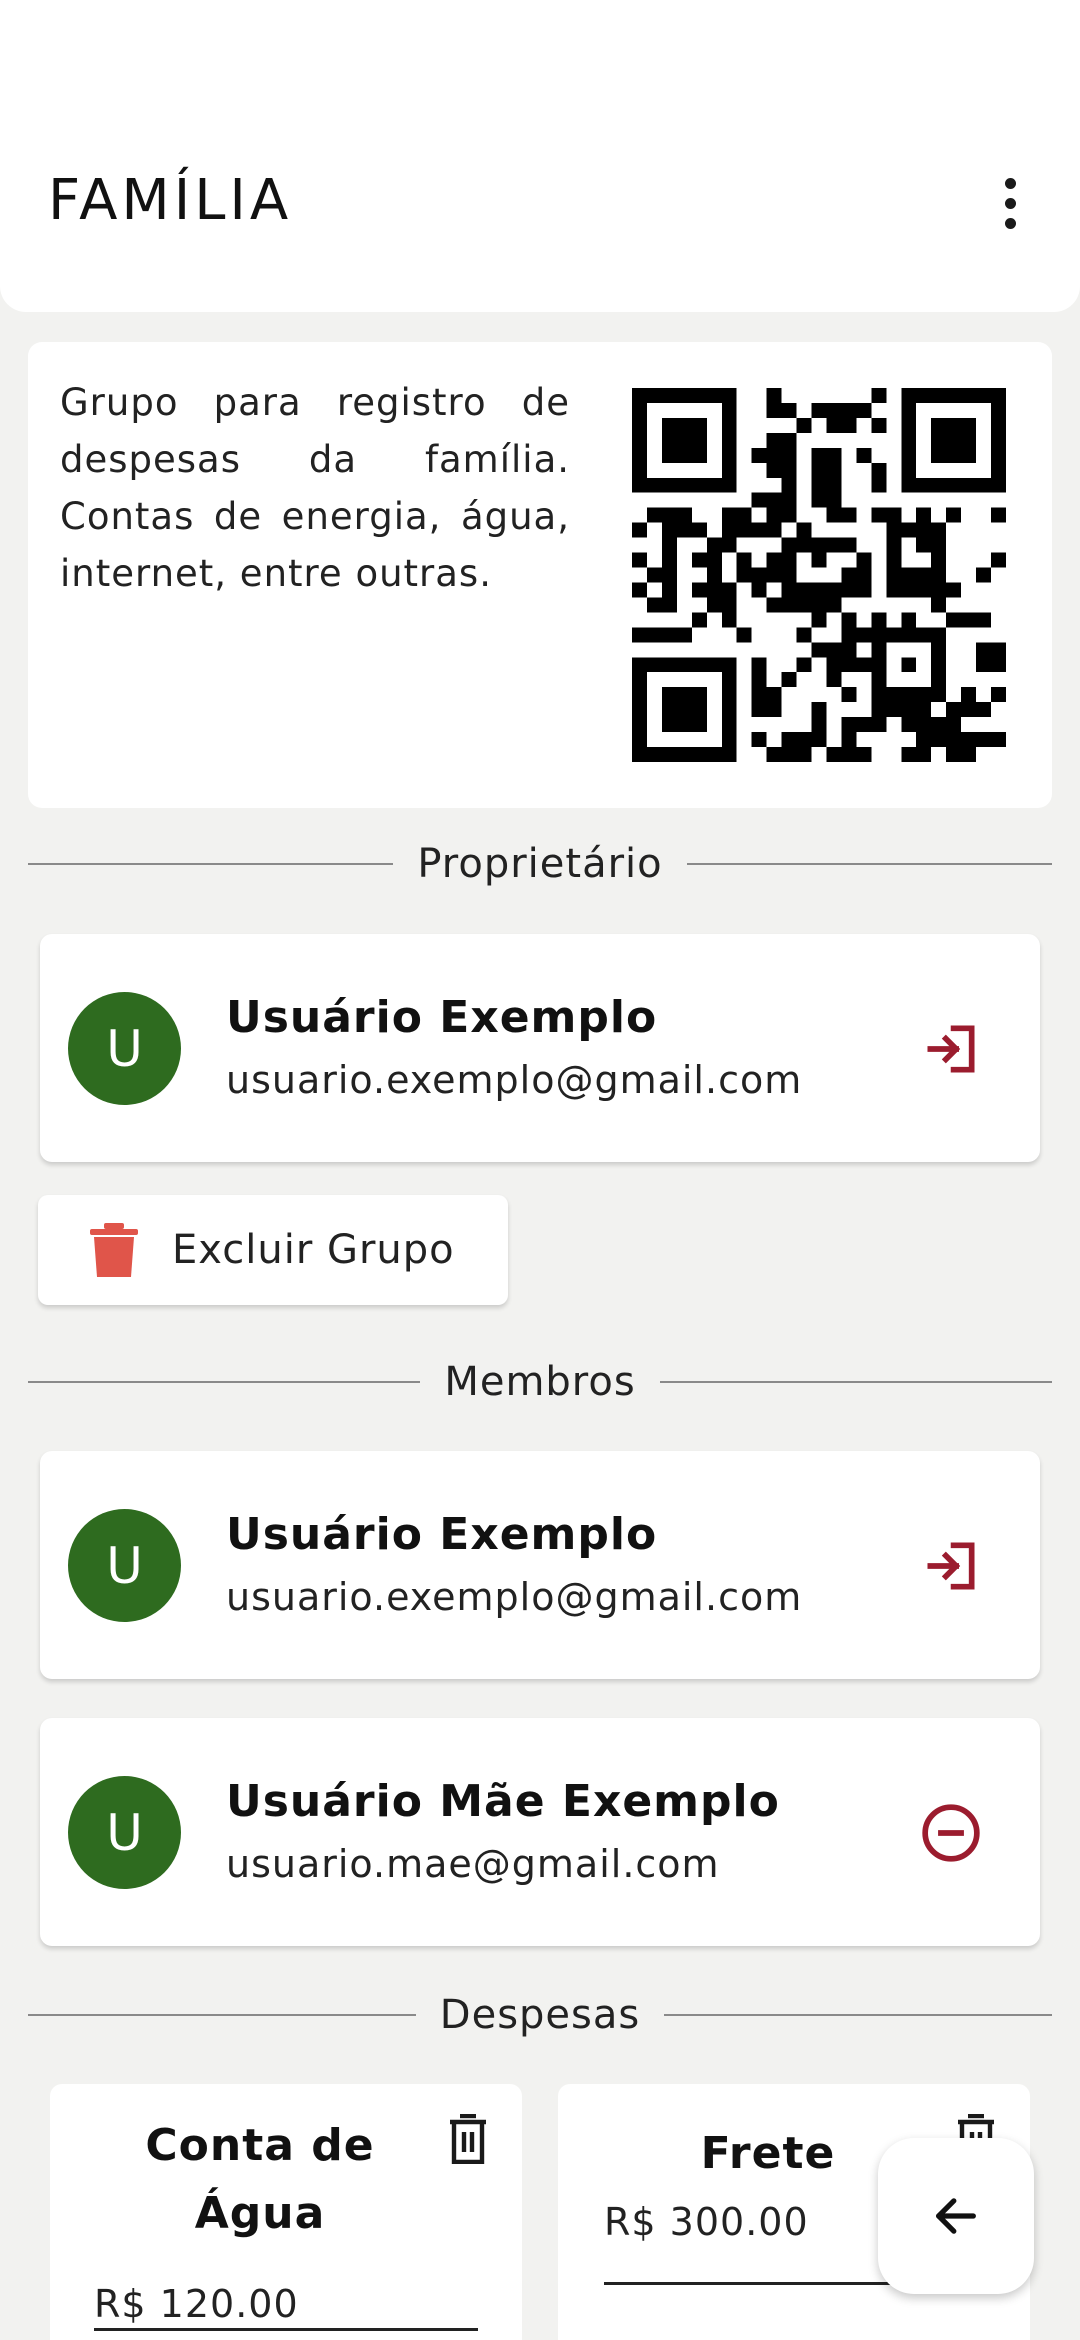 This screenshot has width=1080, height=2340. I want to click on expense-value: R$ 120.00, so click(196, 2304).